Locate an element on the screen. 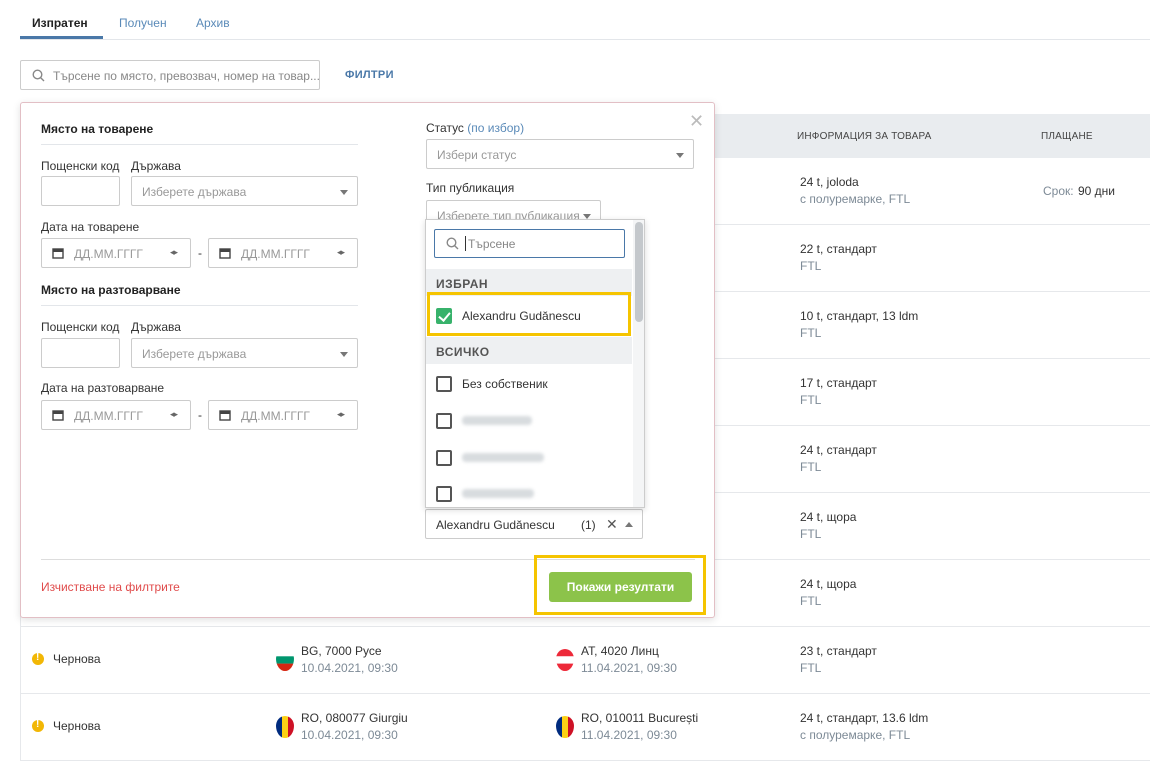  list-item: Без собственик is located at coordinates (529, 384).